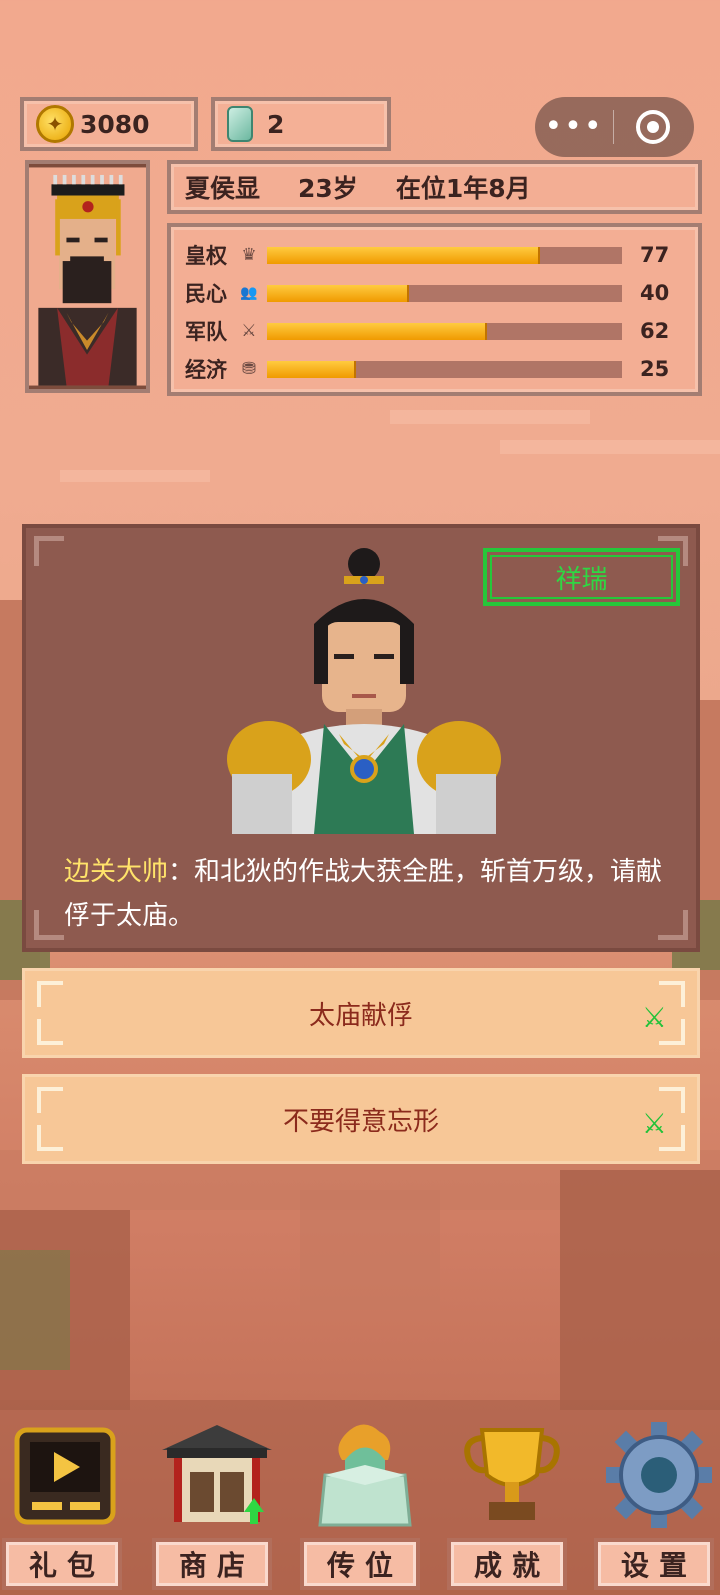 This screenshot has width=720, height=1595. I want to click on miniprogram-capsule: •••, so click(614, 127).